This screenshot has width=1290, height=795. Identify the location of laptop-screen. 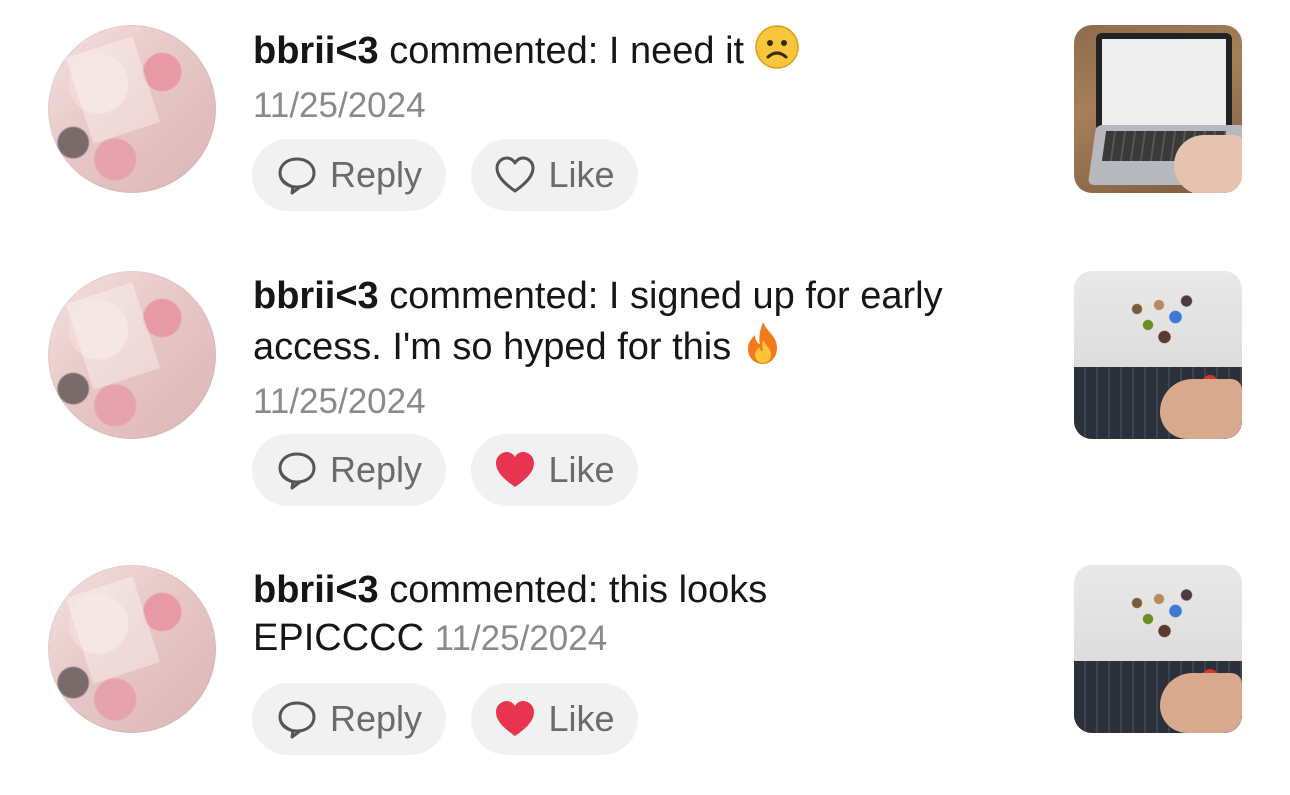
(1164, 82).